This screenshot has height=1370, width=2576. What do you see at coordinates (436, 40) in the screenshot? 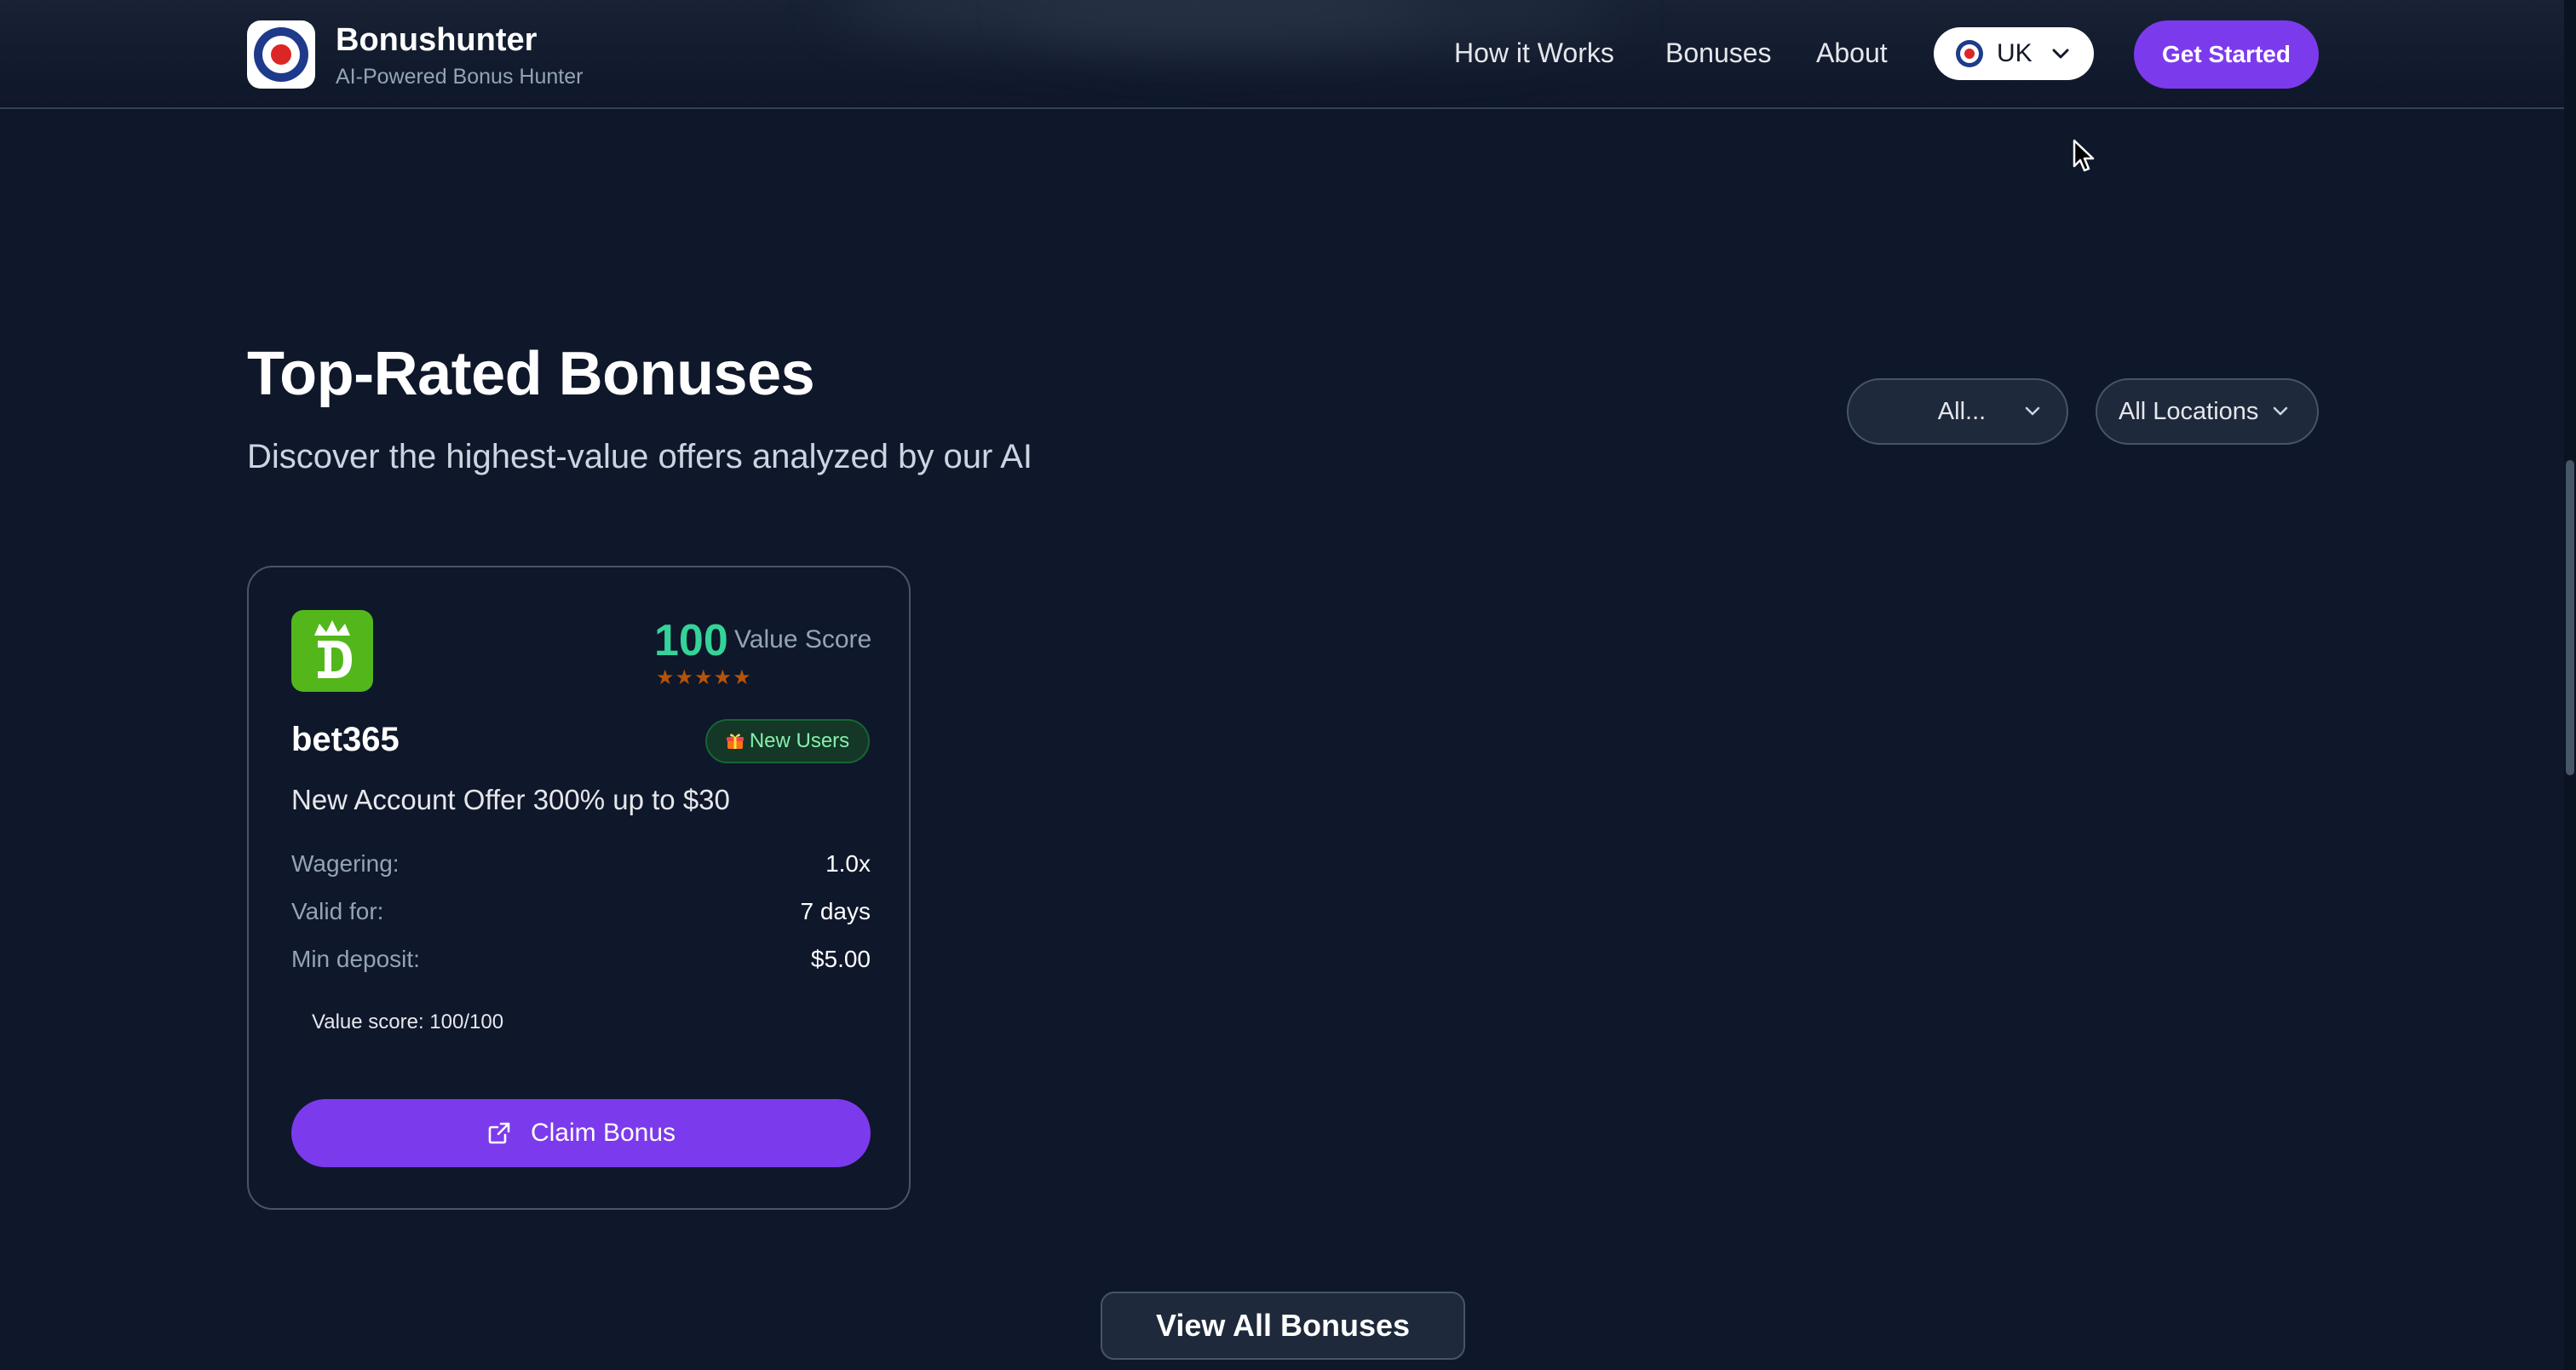
I see `brand-name: Bonushunter` at bounding box center [436, 40].